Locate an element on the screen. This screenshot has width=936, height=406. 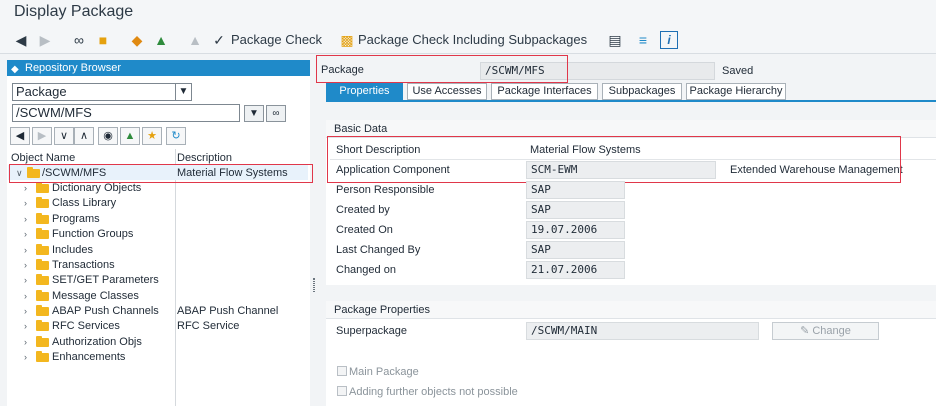
tree-item-label: Includes is located at coordinates (72, 250).